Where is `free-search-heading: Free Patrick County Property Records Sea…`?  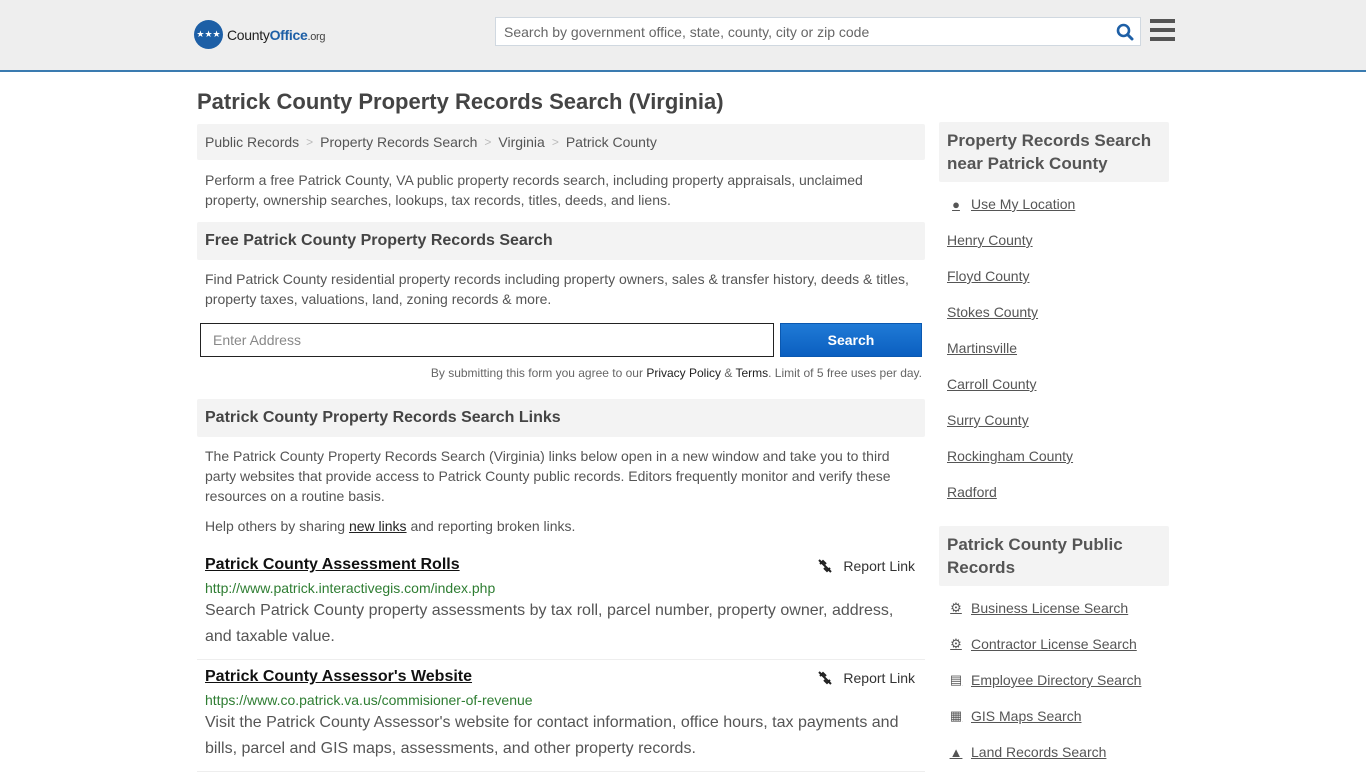
free-search-heading: Free Patrick County Property Records Sea… is located at coordinates (561, 241).